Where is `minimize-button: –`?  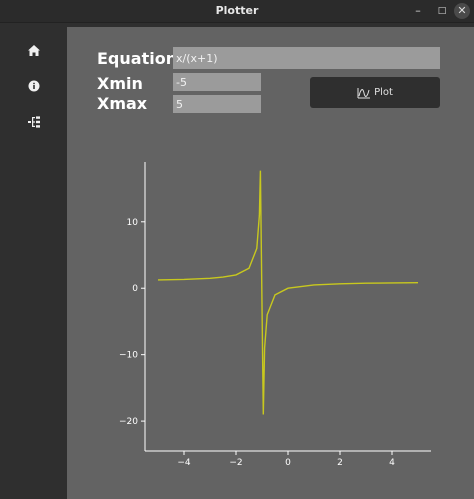 minimize-button: – is located at coordinates (418, 11).